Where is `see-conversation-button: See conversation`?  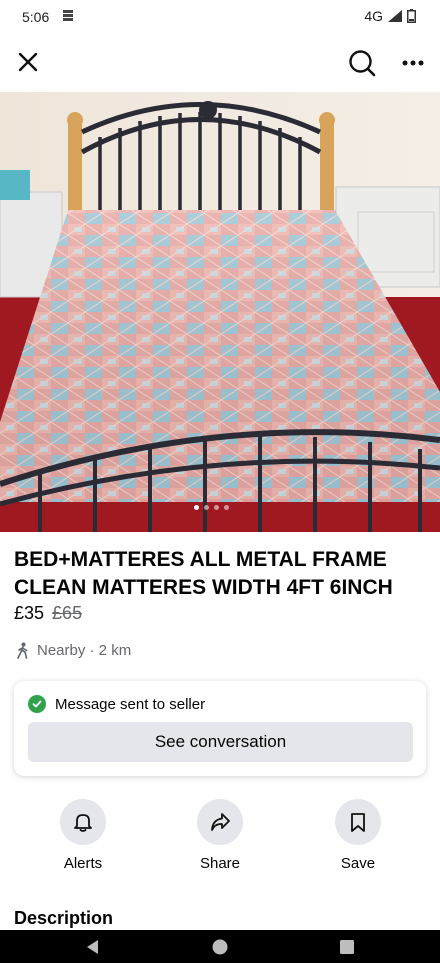
see-conversation-button: See conversation is located at coordinates (220, 742).